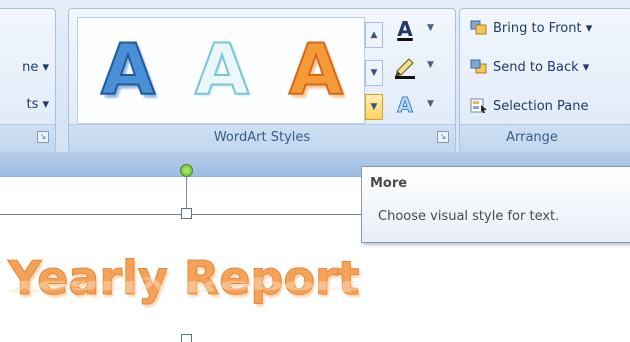 Image resolution: width=630 pixels, height=342 pixels. I want to click on group-partial-left: ne ▾ ts ▾ ↘, so click(28, 80).